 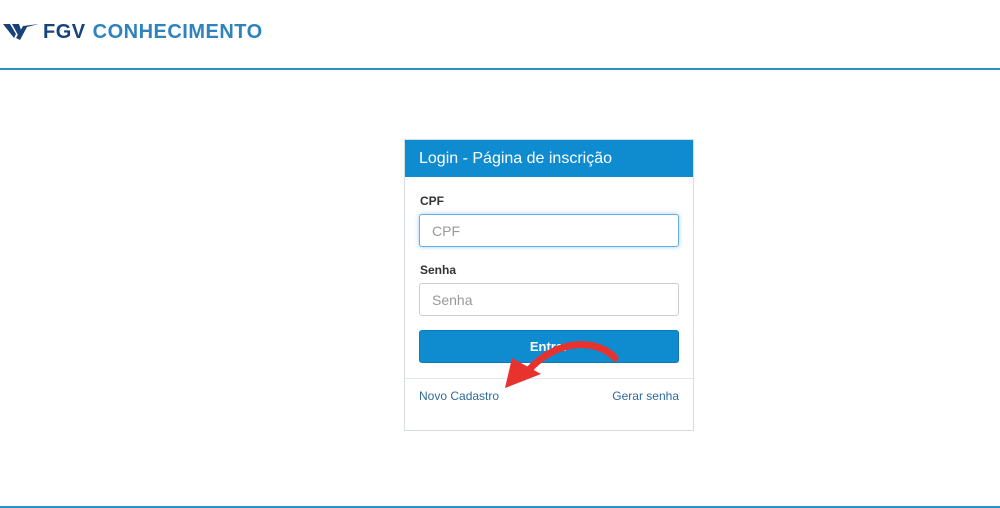 I want to click on gerar-senha-link: Gerar senha, so click(x=645, y=396).